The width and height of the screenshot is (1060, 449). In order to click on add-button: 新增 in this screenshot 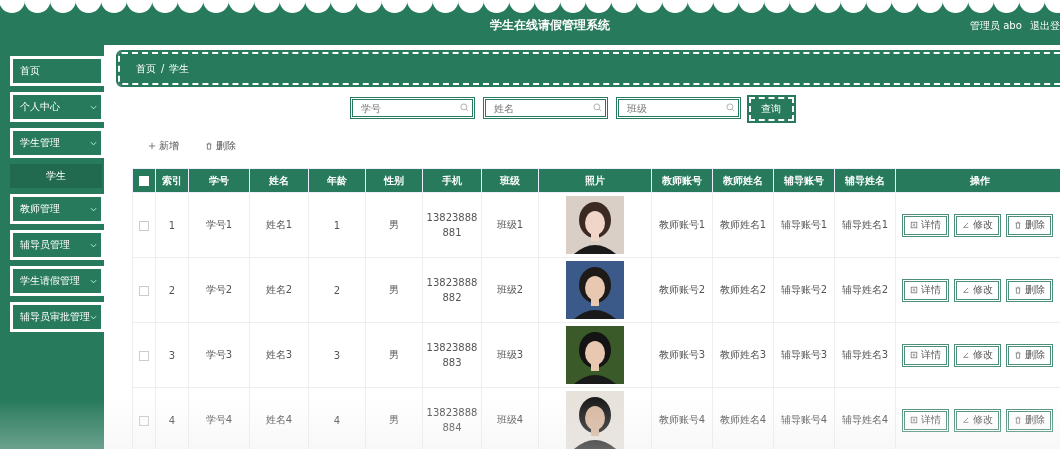, I will do `click(163, 146)`.